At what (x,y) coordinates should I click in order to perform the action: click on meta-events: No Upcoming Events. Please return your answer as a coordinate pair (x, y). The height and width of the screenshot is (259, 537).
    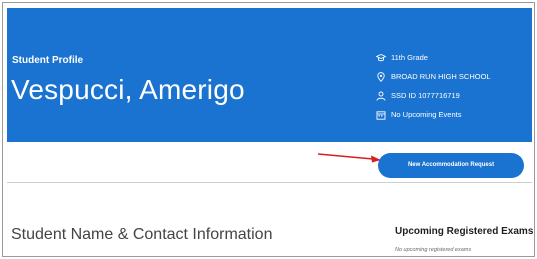
    Looking at the image, I should click on (433, 114).